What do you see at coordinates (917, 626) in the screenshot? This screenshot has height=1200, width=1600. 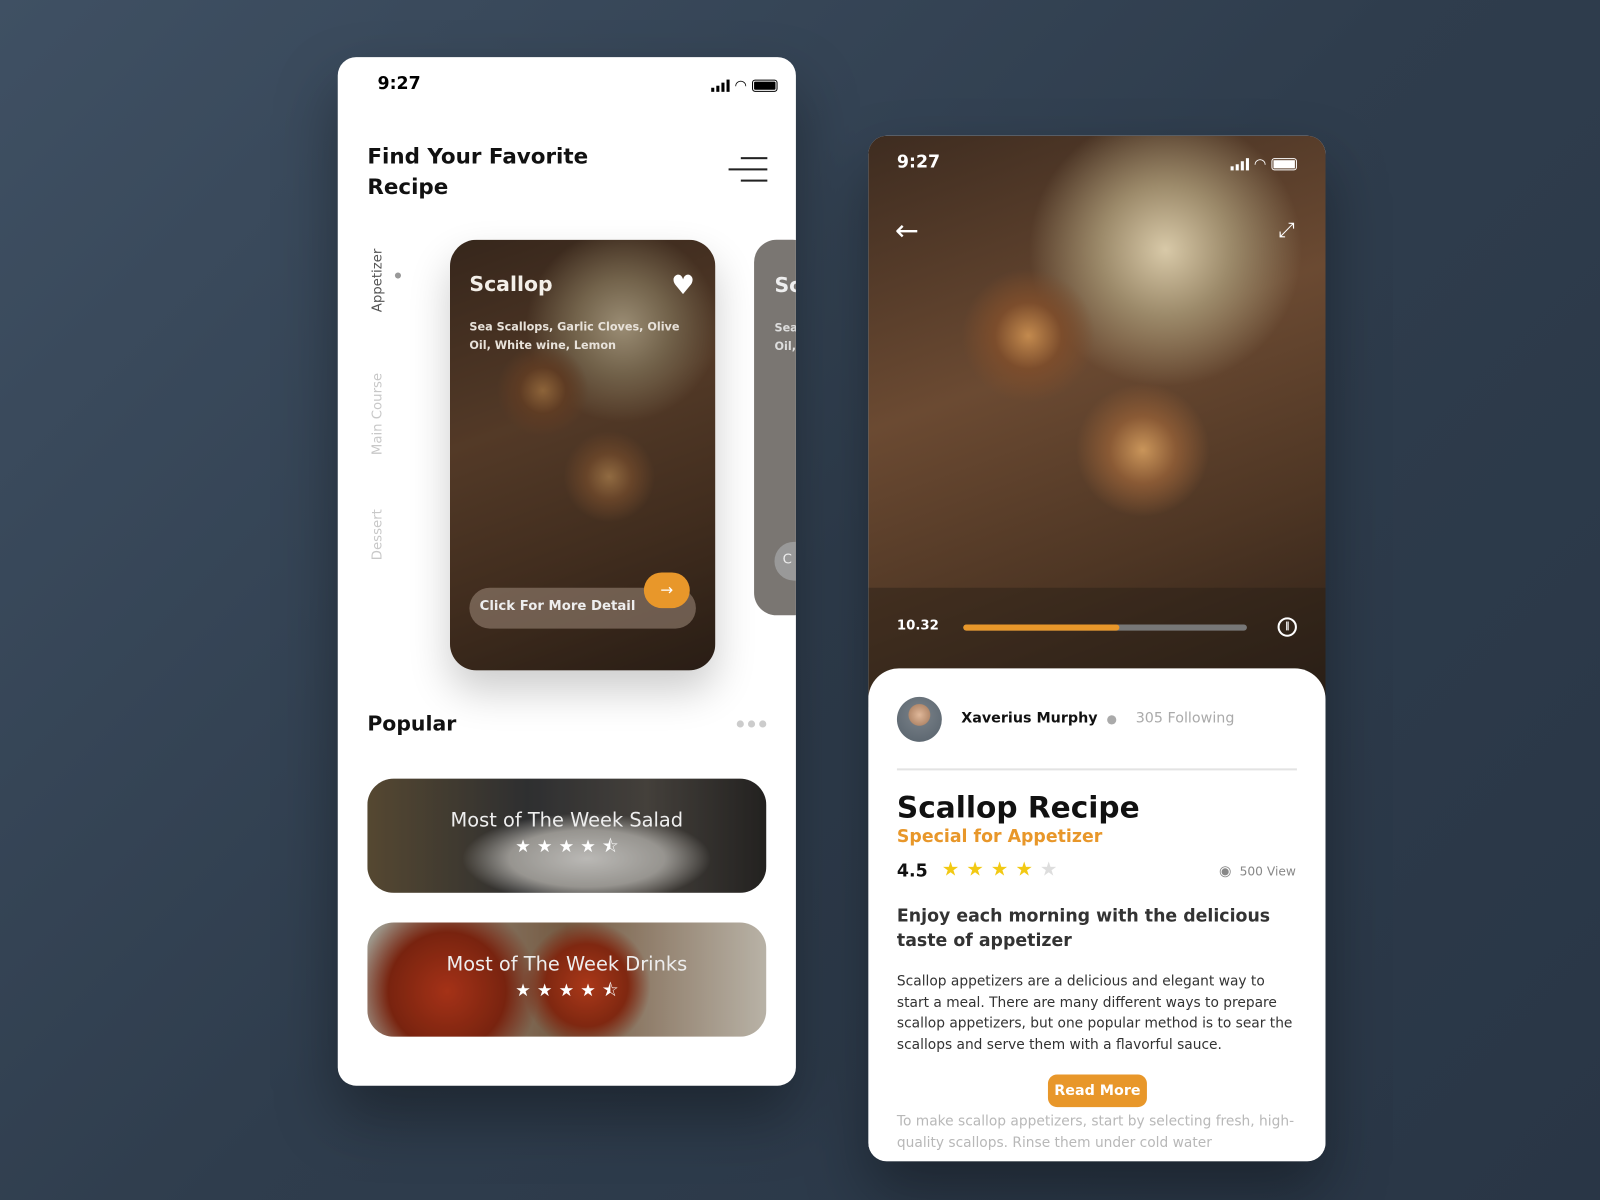 I see `video-time: 10.32` at bounding box center [917, 626].